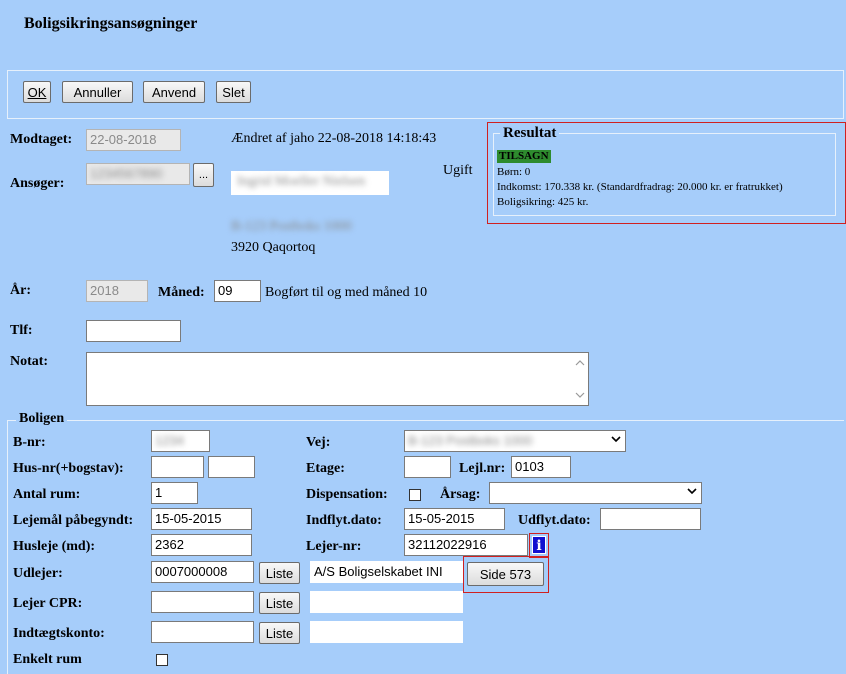 Image resolution: width=846 pixels, height=674 pixels. Describe the element at coordinates (37, 92) in the screenshot. I see `ok-button: OK` at that location.